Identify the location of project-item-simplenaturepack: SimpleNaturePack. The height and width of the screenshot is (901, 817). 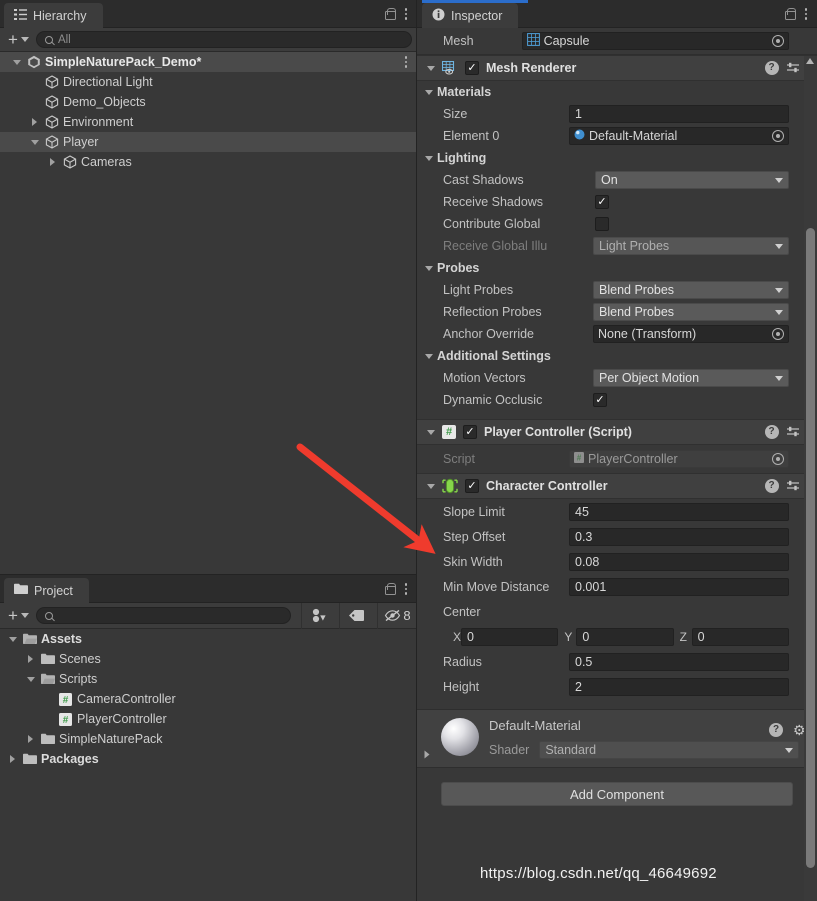
(208, 739).